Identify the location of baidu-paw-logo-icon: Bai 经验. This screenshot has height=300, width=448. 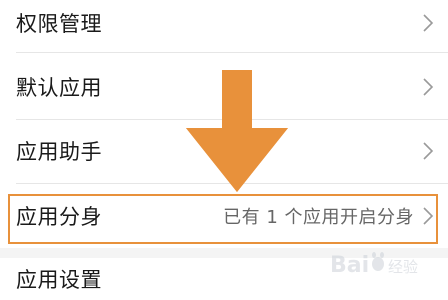
(374, 265).